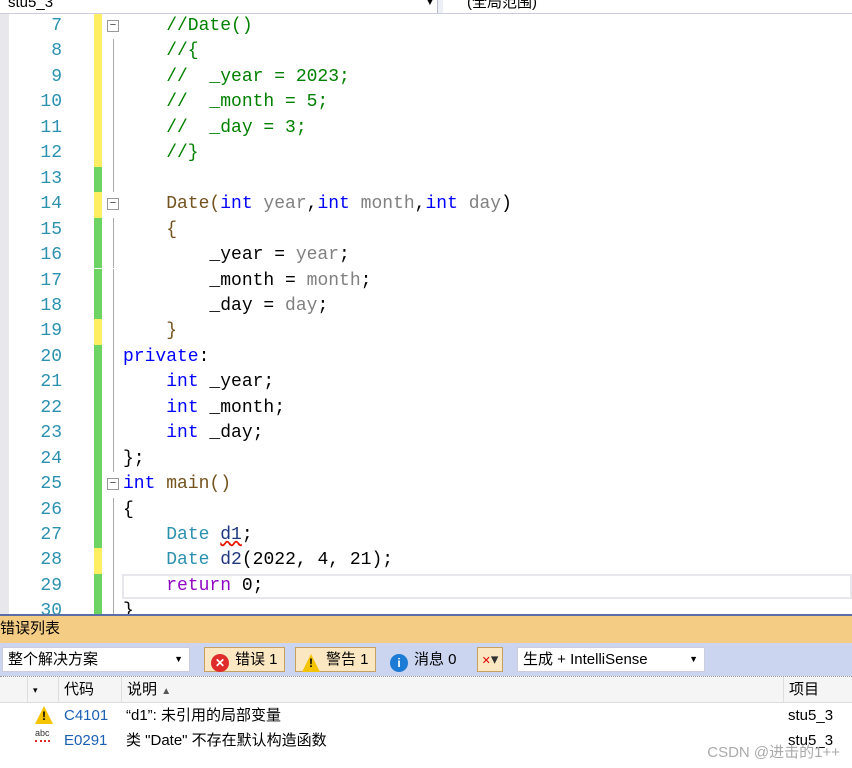  What do you see at coordinates (142, 689) in the screenshot?
I see `column-description-label: 说明` at bounding box center [142, 689].